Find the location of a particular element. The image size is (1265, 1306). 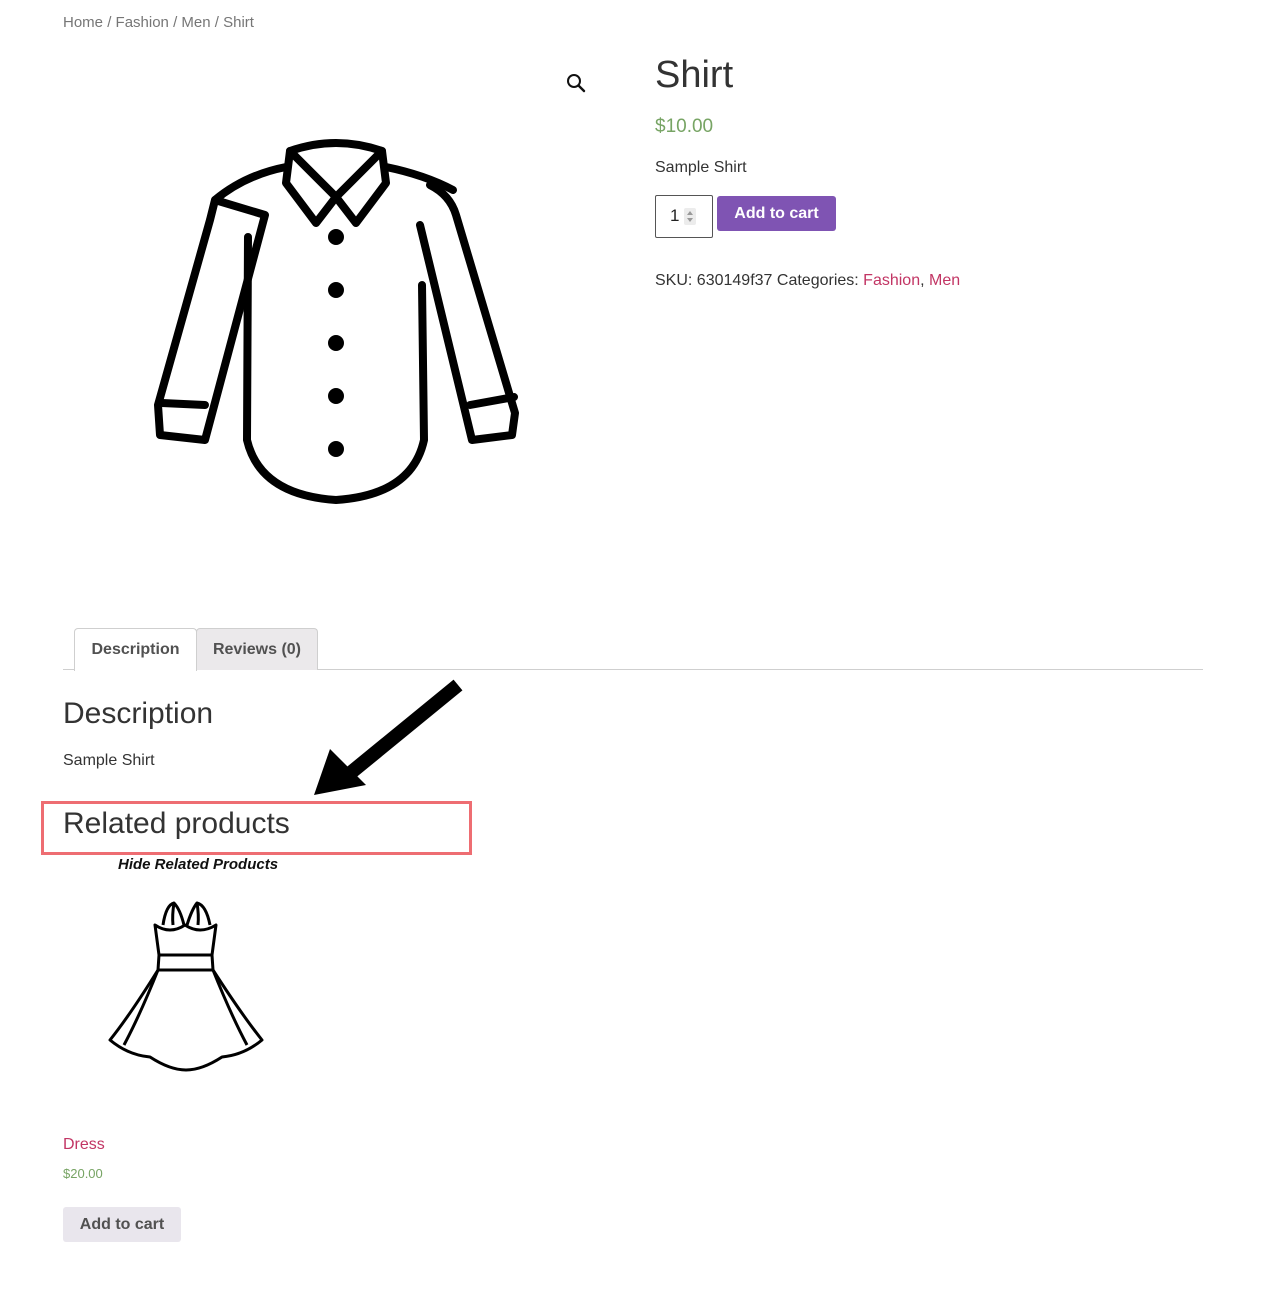

product-title: Shirt is located at coordinates (694, 75).